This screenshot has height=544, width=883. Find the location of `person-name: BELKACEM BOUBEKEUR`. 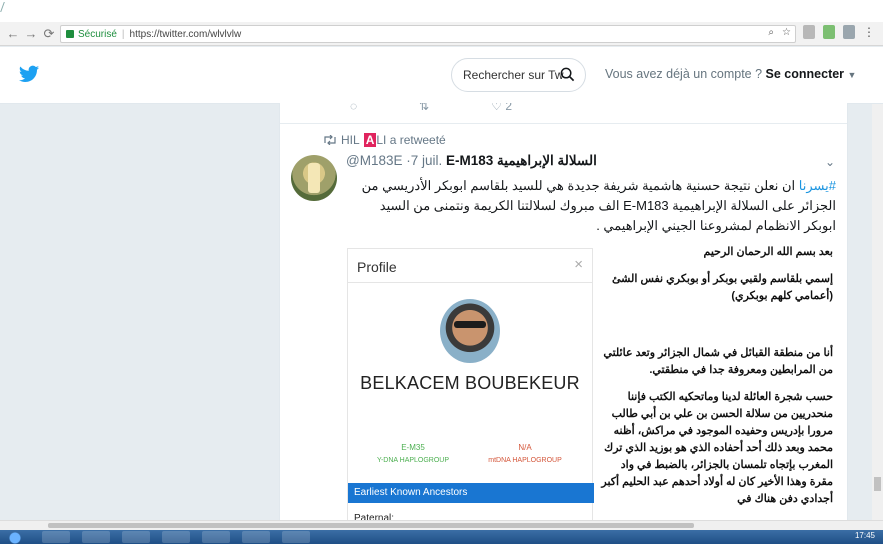

person-name: BELKACEM BOUBEKEUR is located at coordinates (470, 383).